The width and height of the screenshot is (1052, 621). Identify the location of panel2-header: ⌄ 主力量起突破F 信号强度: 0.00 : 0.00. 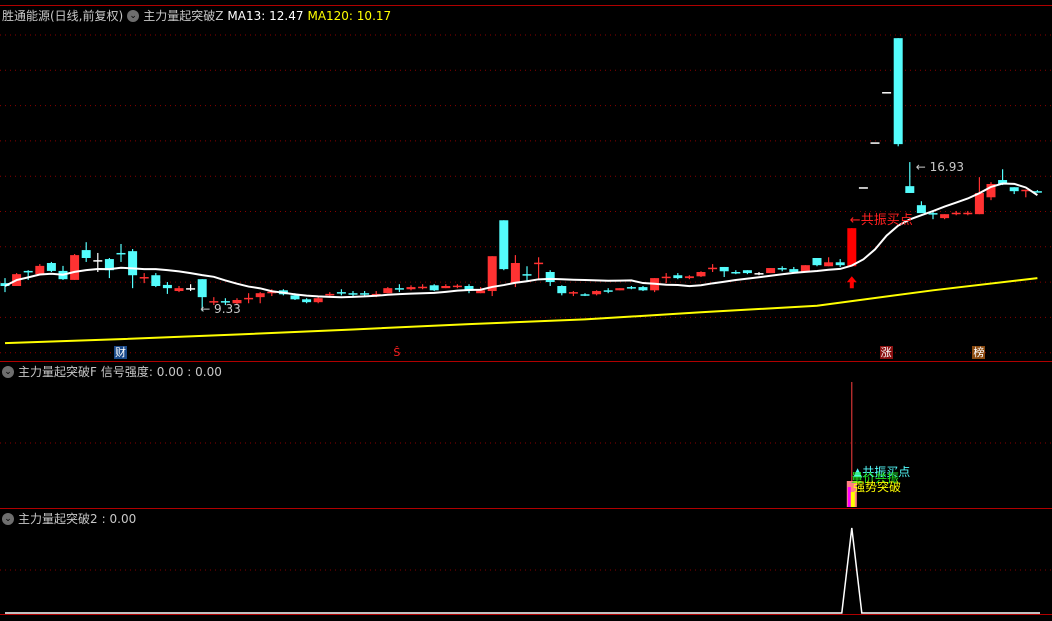
(112, 371).